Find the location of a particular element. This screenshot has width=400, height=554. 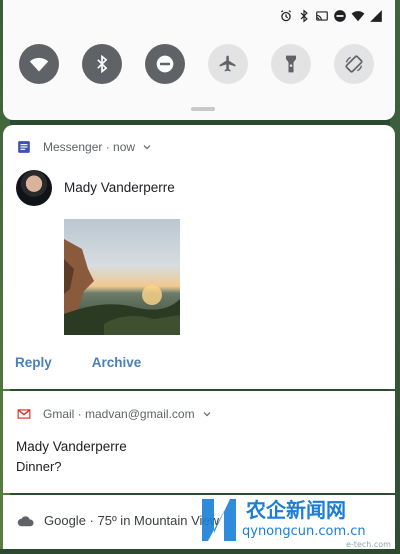

watermark: 农企新闻网 qynongcun.com.cn e-tech.com is located at coordinates (298, 521).